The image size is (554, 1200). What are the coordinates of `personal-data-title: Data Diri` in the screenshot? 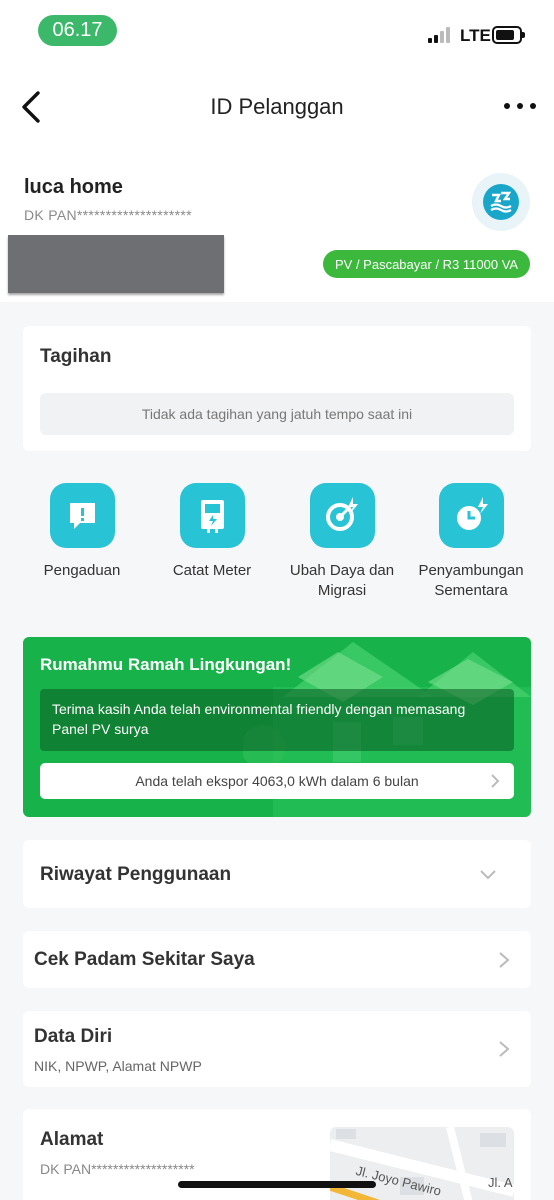 It's located at (73, 1036).